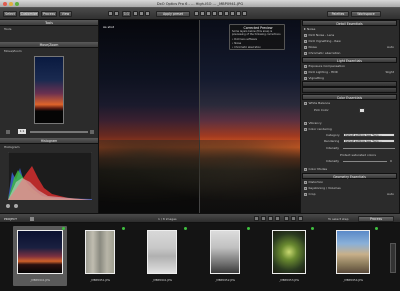 This screenshot has height=291, width=400. Describe the element at coordinates (10, 13) in the screenshot. I see `tab-select: Select` at that location.